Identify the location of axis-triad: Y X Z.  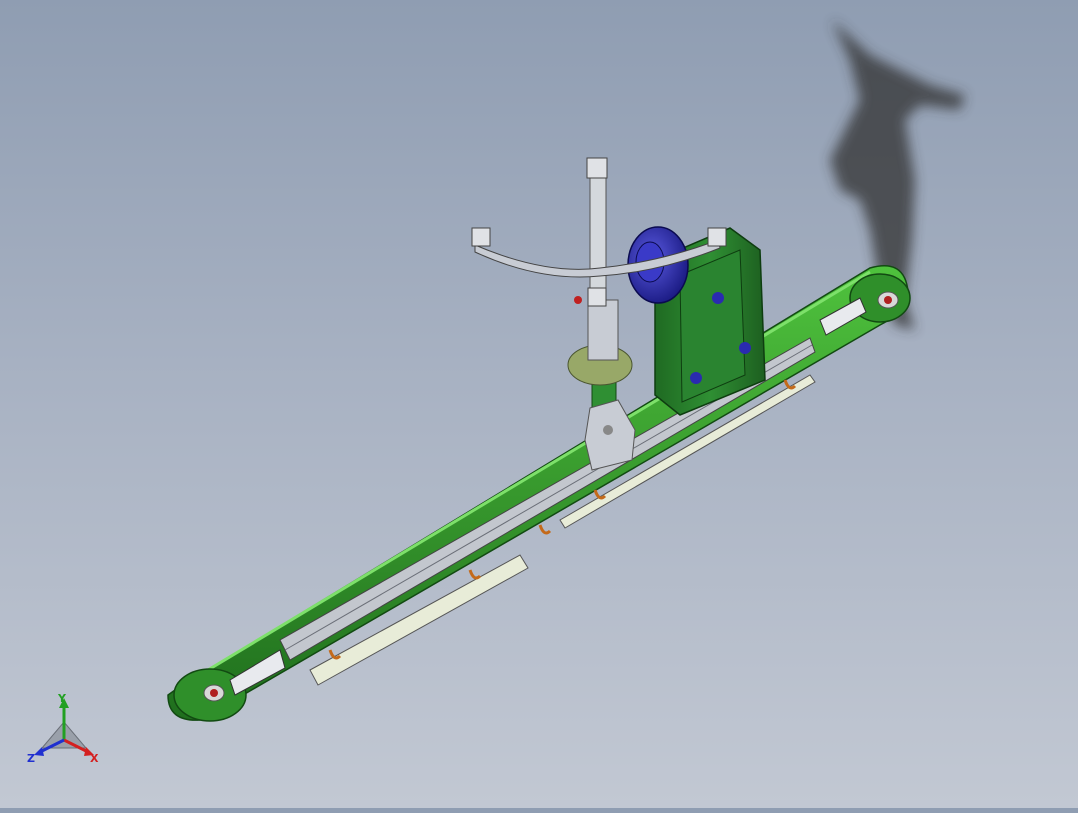
(66, 732).